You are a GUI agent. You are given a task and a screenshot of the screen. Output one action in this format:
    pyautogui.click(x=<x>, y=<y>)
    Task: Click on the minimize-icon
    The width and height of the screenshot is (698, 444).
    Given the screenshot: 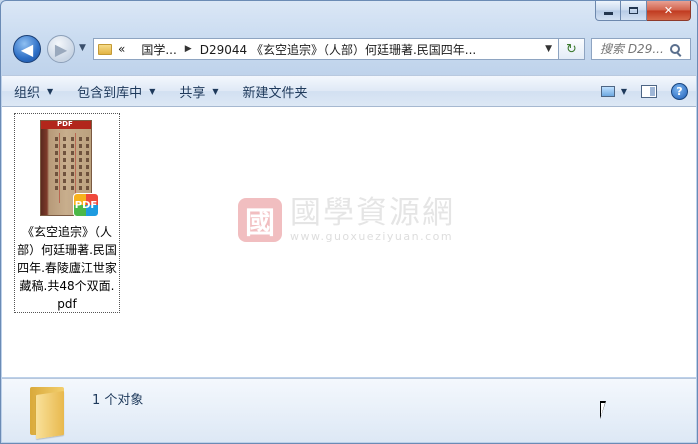 What is the action you would take?
    pyautogui.click(x=608, y=13)
    